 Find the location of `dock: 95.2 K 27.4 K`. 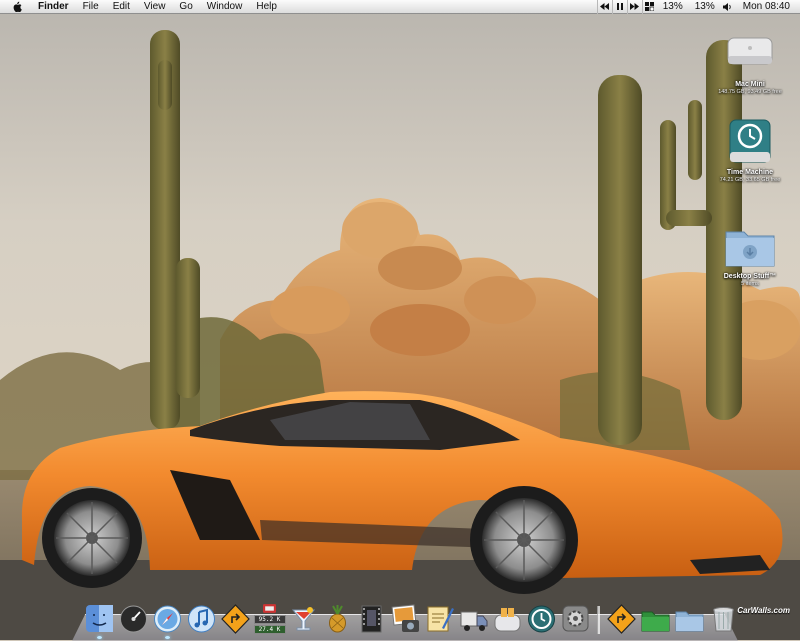

dock: 95.2 K 27.4 K is located at coordinates (411, 616).